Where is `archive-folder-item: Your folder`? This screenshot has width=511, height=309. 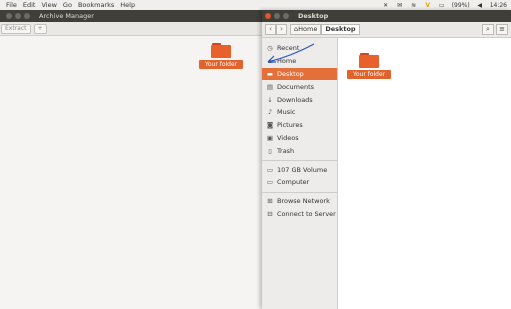
archive-folder-item: Your folder is located at coordinates (221, 56).